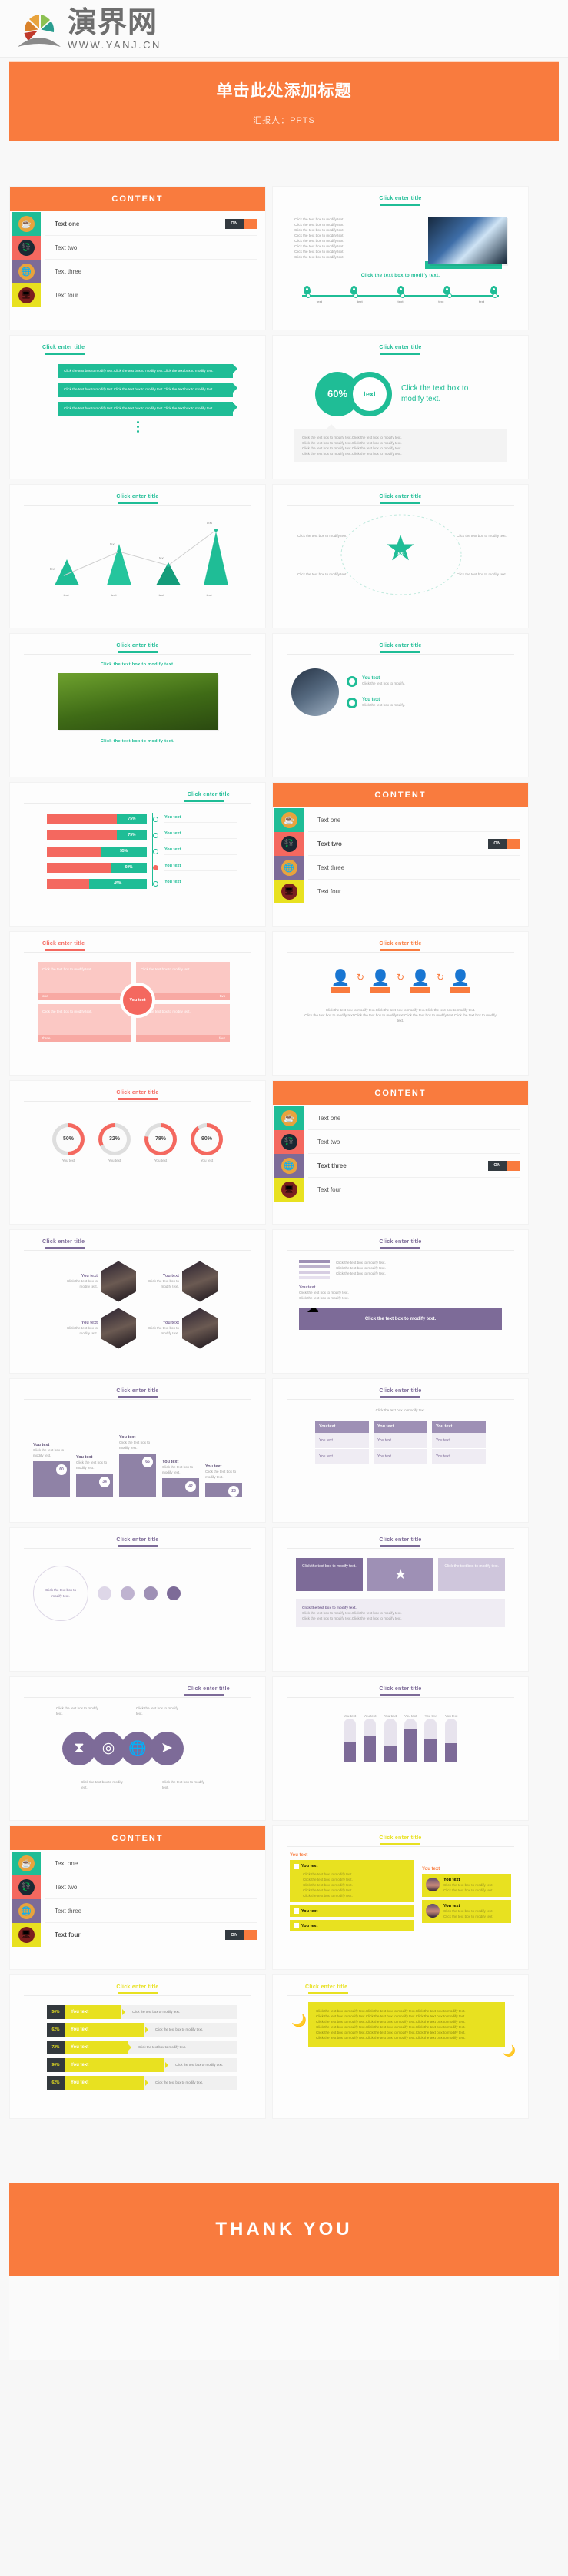 Image resolution: width=568 pixels, height=2576 pixels. Describe the element at coordinates (420, 980) in the screenshot. I see `person-node: 👤` at that location.